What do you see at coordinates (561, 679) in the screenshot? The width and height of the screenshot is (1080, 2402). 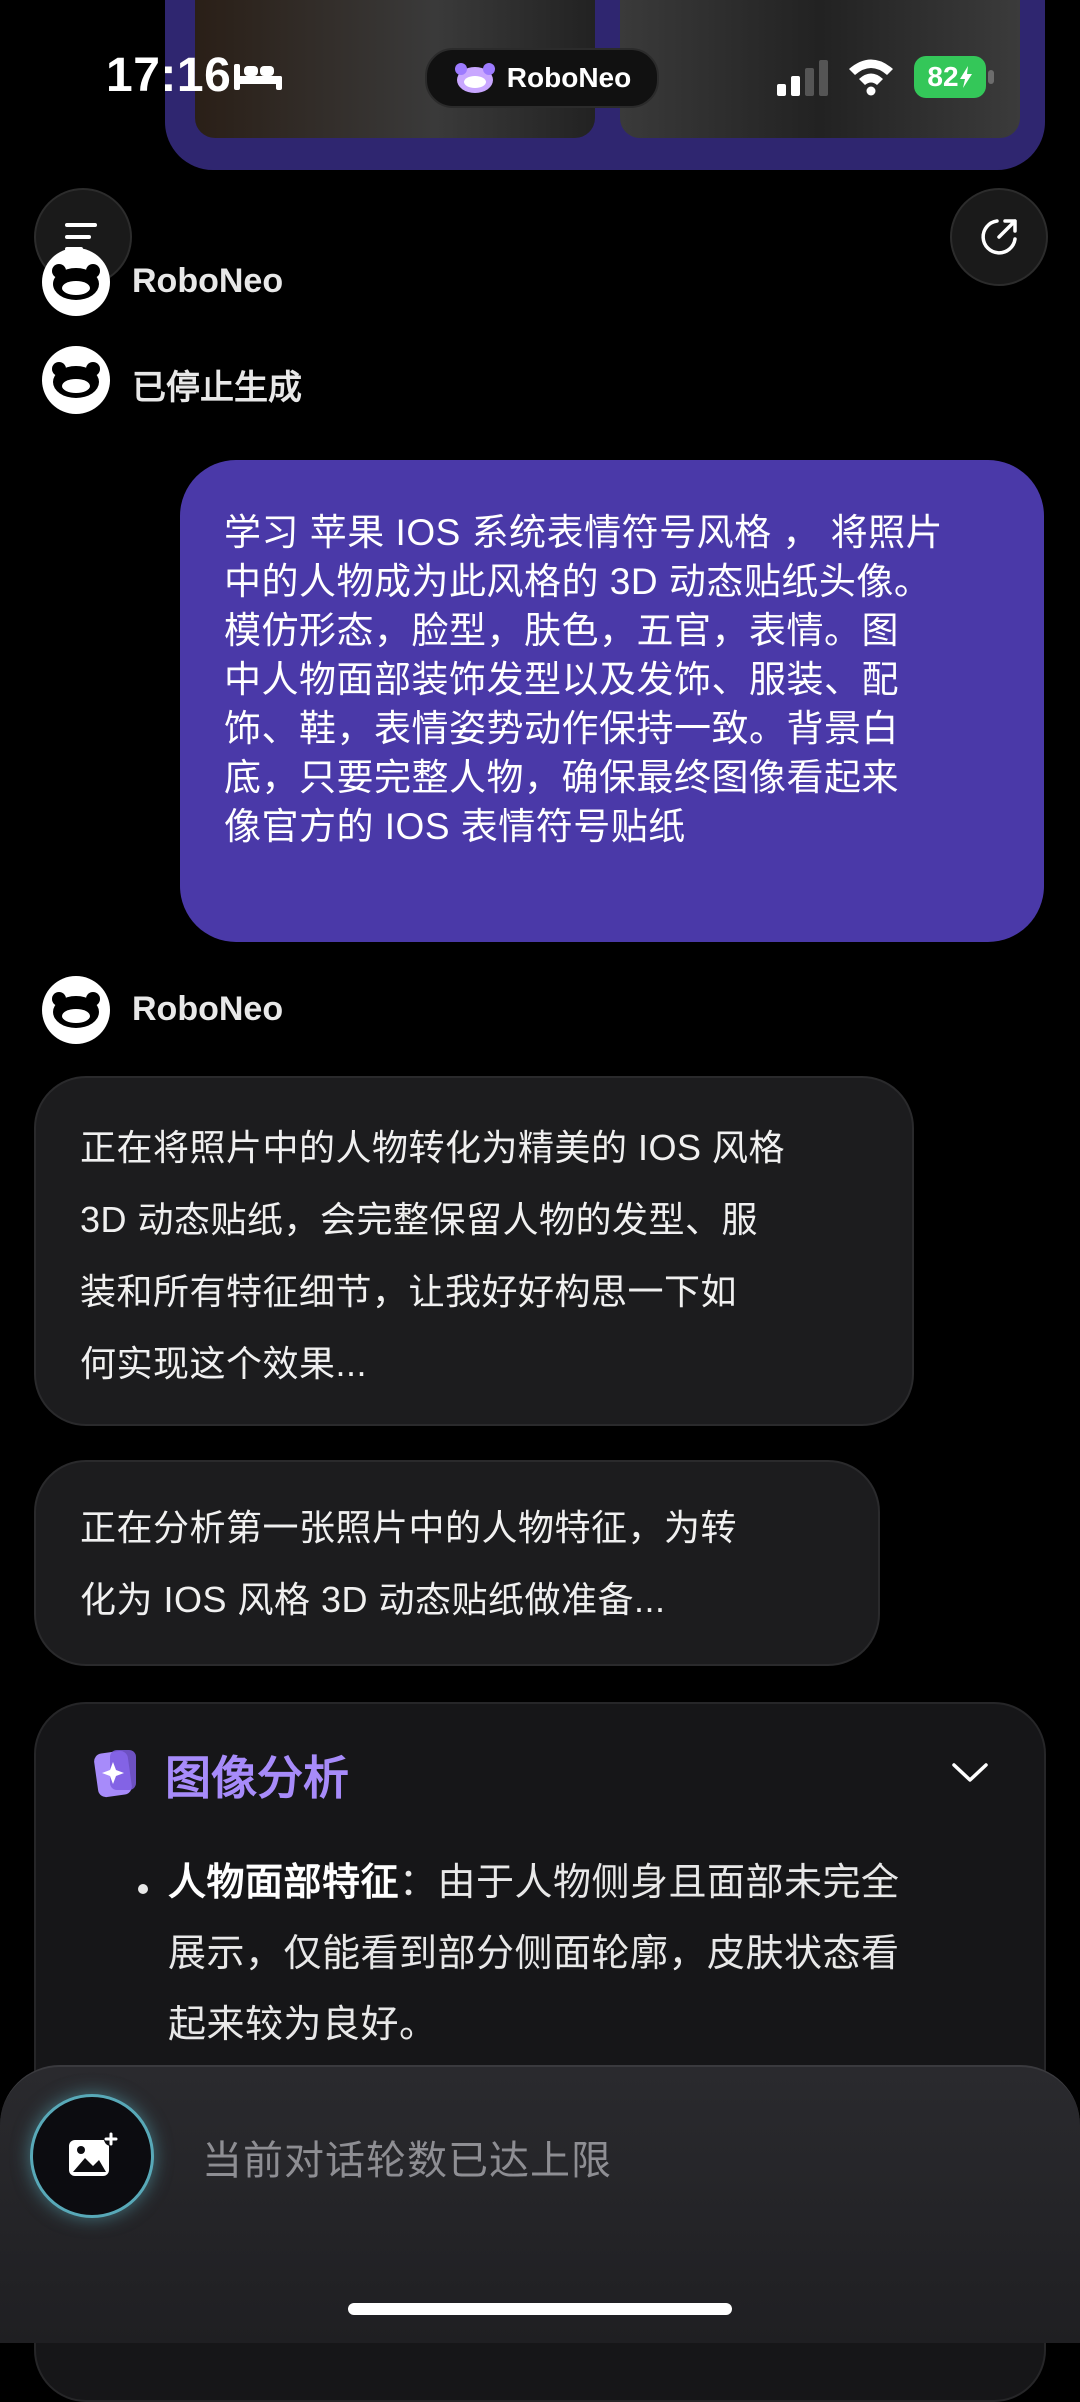 I see `message-line: 中人物面部装饰发型以及发饰、服装、配` at bounding box center [561, 679].